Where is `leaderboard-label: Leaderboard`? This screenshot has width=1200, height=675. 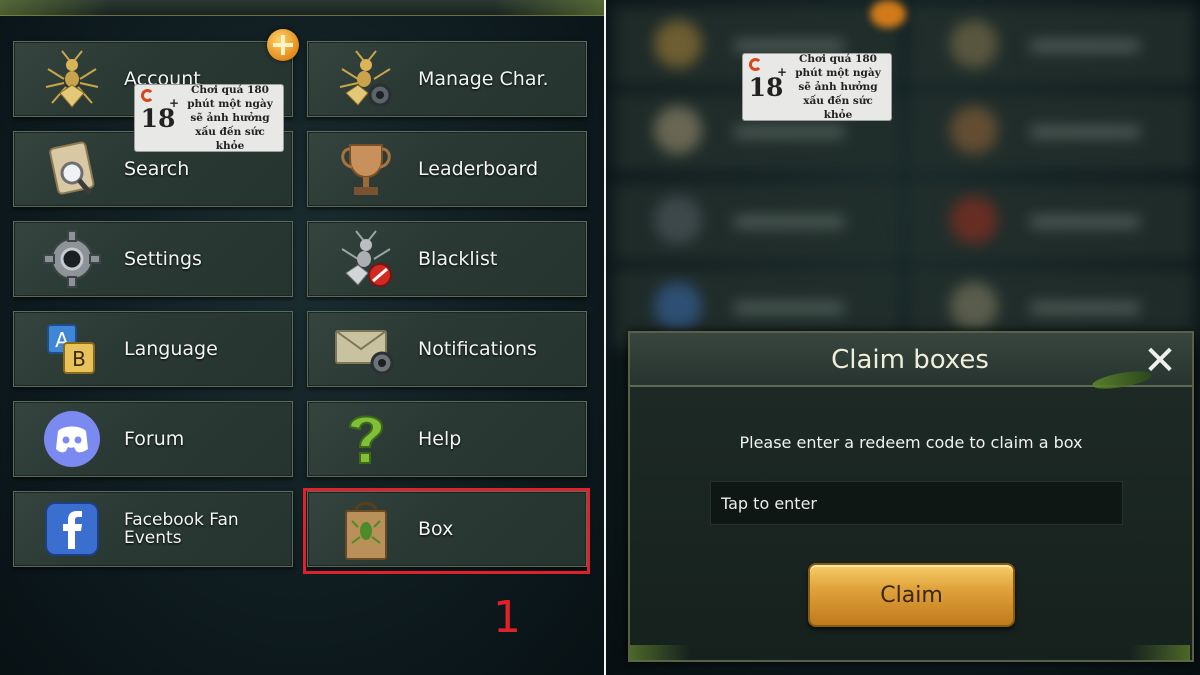
leaderboard-label: Leaderboard is located at coordinates (478, 169).